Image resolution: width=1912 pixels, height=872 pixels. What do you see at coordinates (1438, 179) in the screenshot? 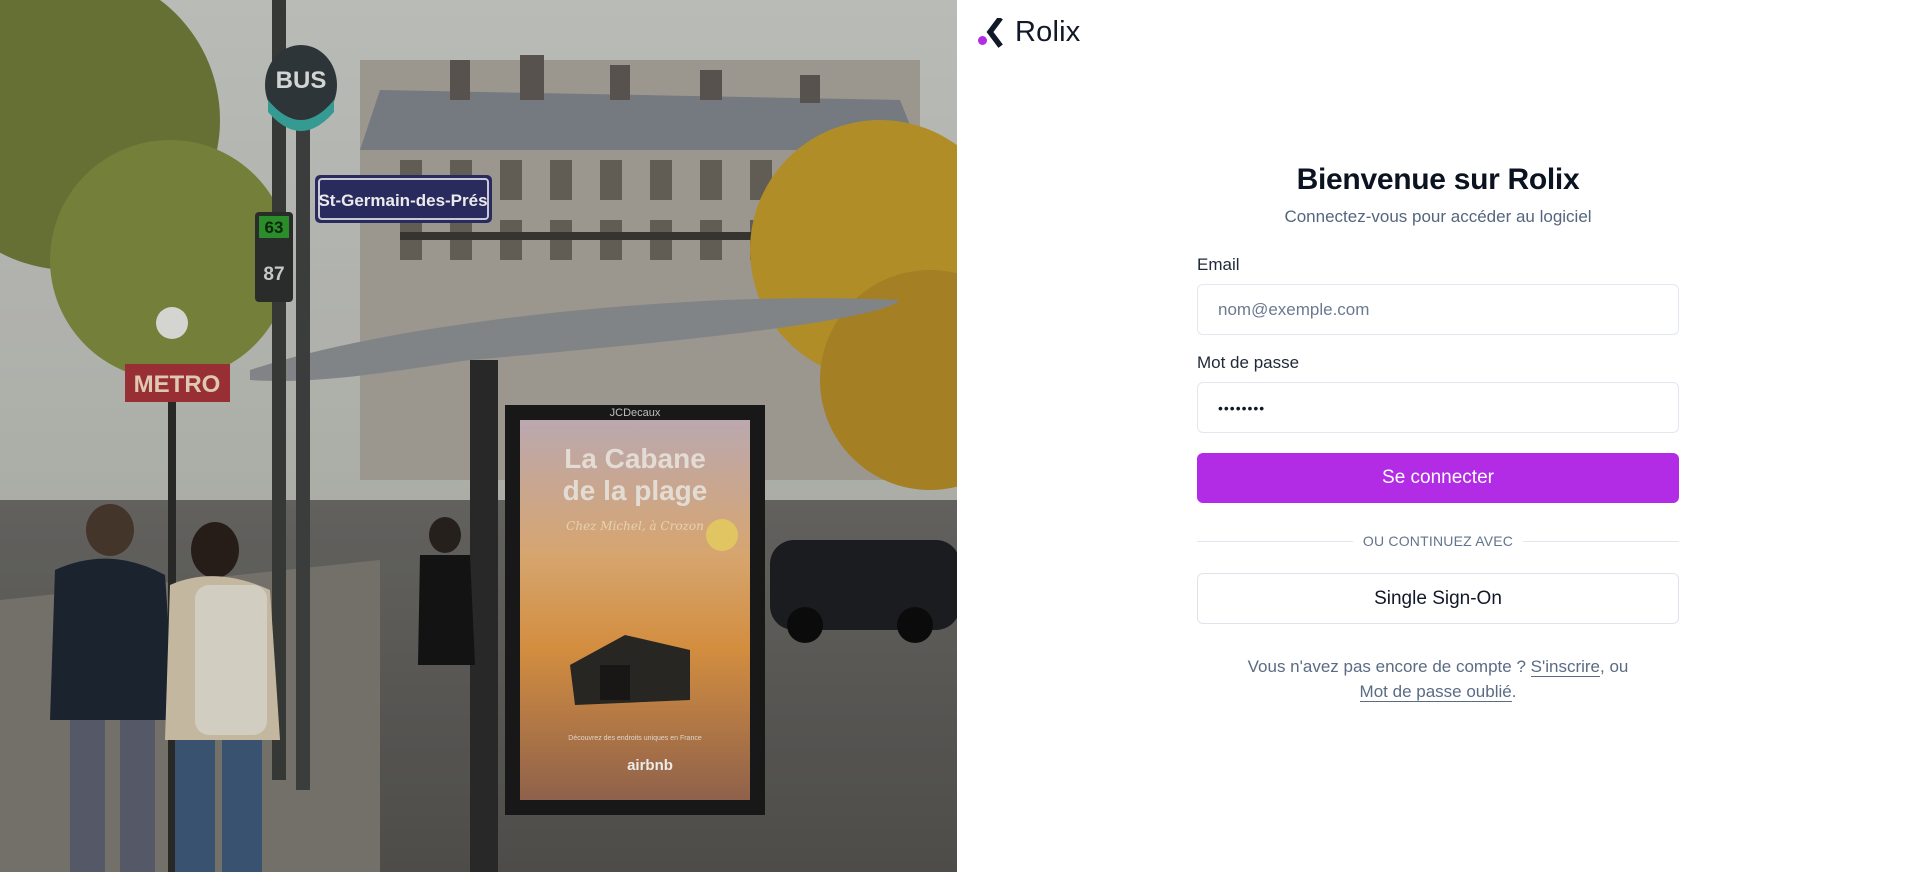
I see `page-title: Bienvenue sur Rolix` at bounding box center [1438, 179].